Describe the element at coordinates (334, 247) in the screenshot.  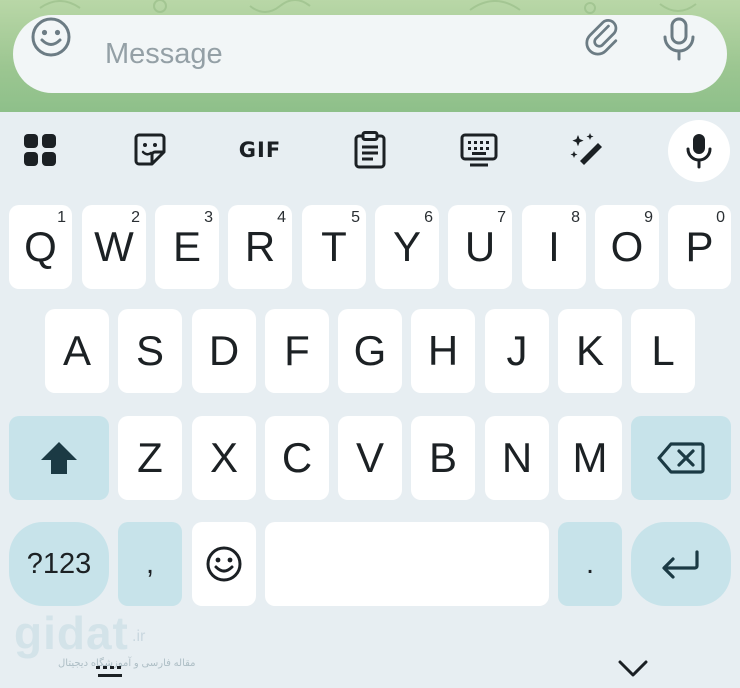
I see `key-t: T5` at that location.